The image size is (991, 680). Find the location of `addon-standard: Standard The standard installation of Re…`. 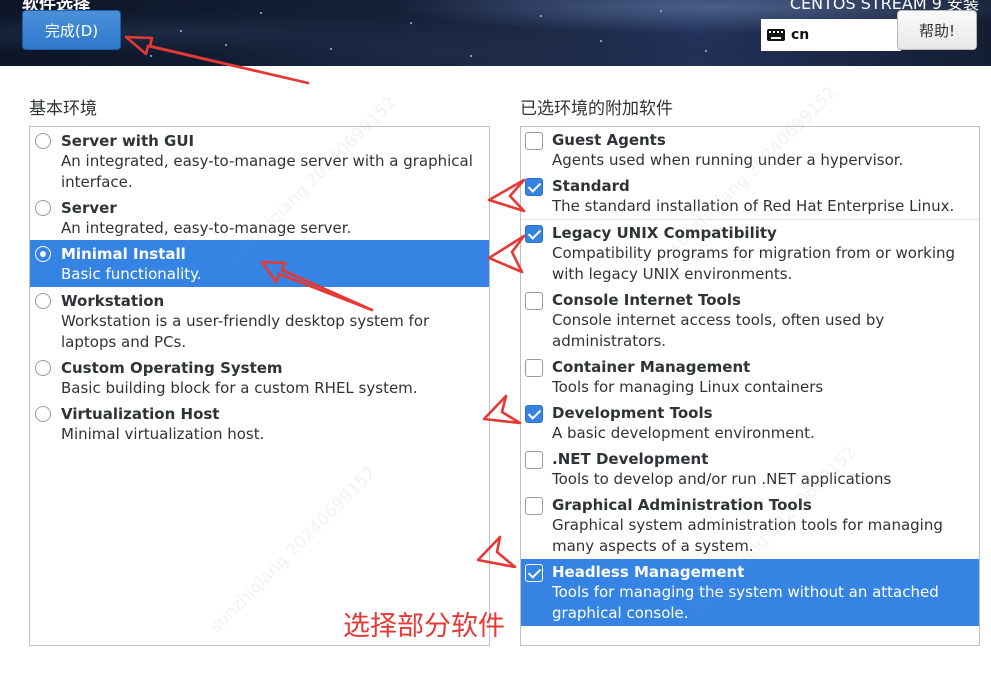

addon-standard: Standard The standard installation of Re… is located at coordinates (750, 196).